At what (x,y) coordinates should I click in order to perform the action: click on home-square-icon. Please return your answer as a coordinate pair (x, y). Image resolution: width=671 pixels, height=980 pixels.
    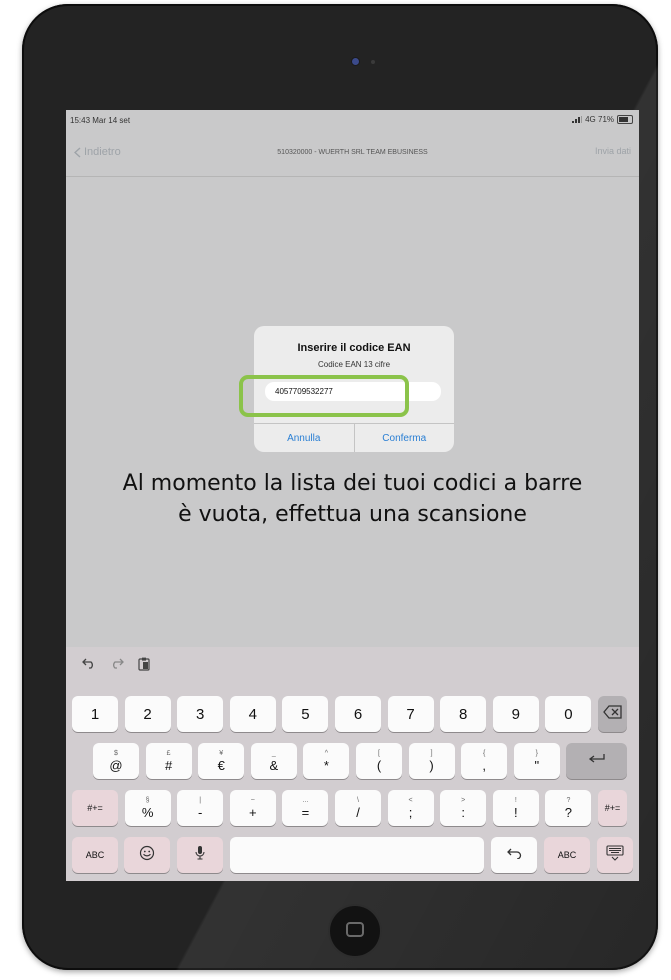
    Looking at the image, I should click on (355, 929).